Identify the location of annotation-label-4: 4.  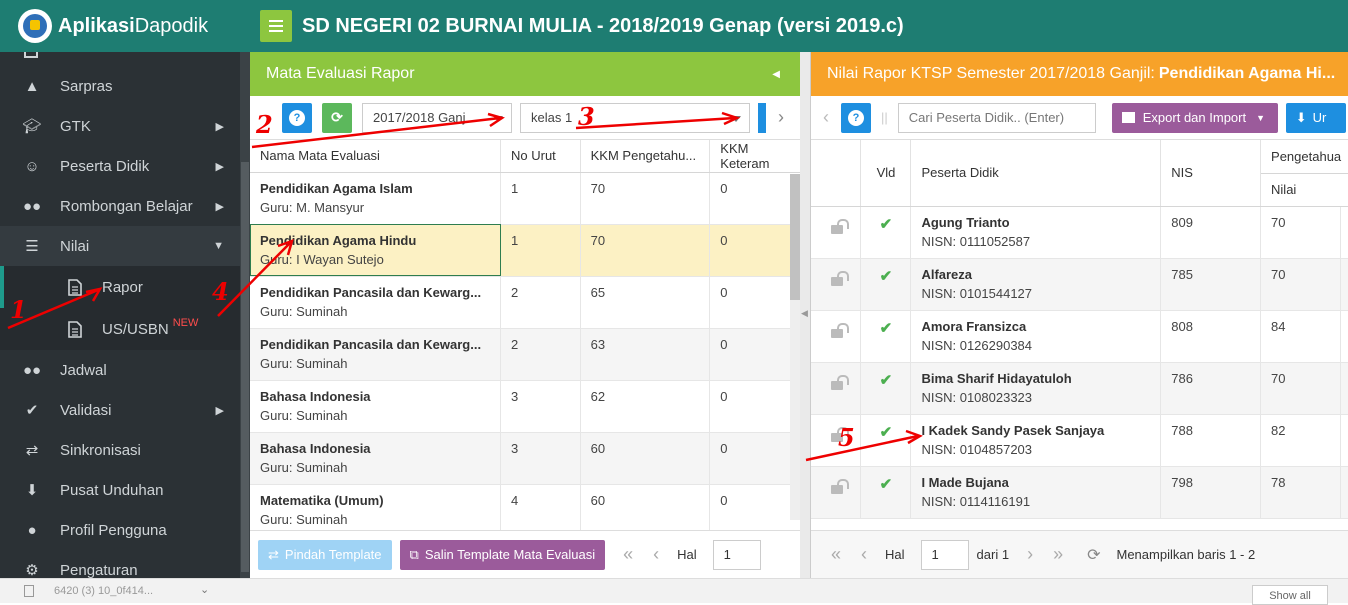
(220, 291).